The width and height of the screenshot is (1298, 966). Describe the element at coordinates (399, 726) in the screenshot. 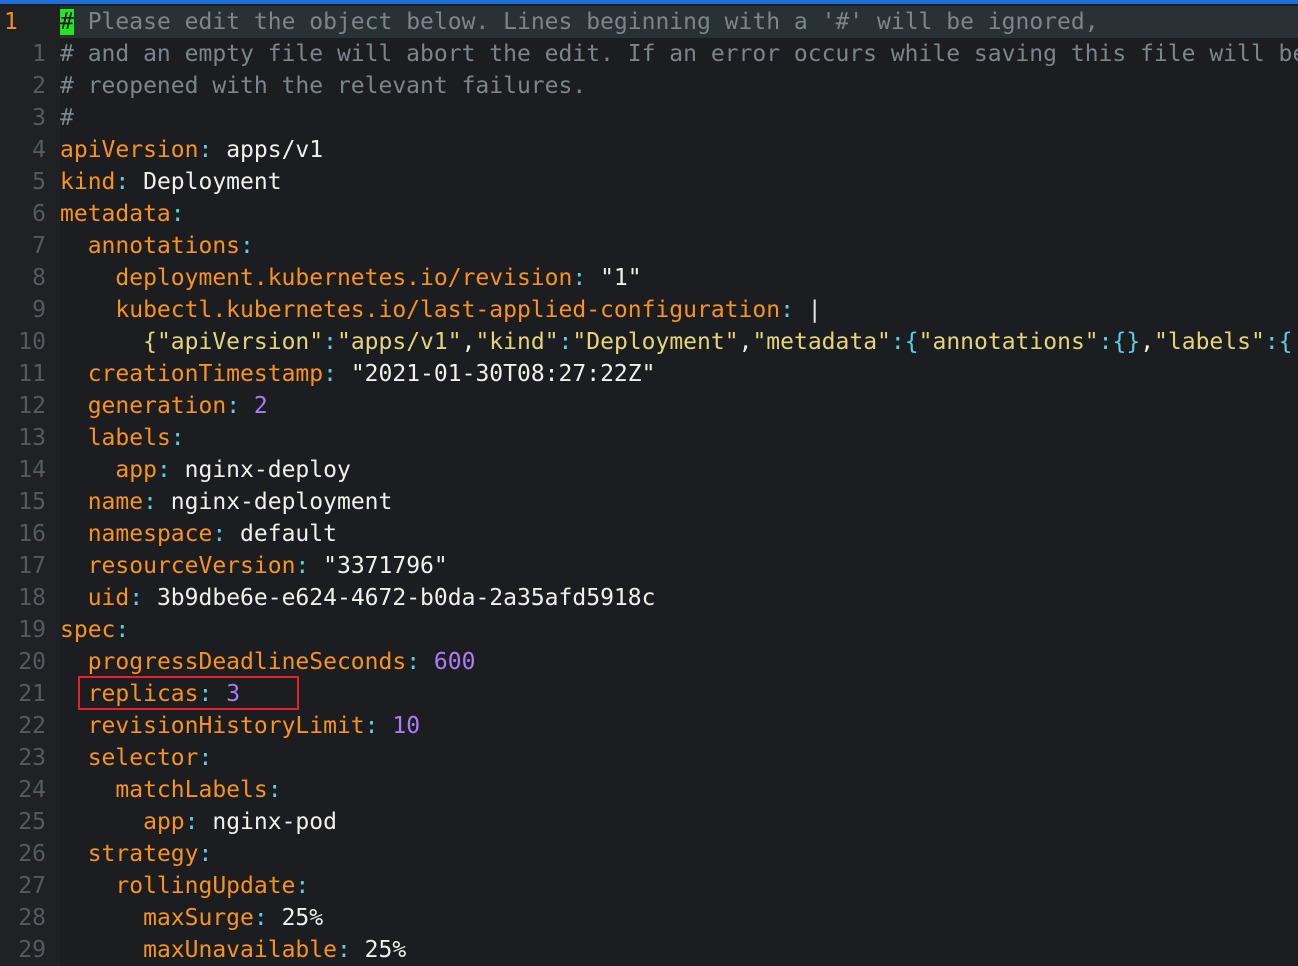

I see `syntax-token: 10` at that location.